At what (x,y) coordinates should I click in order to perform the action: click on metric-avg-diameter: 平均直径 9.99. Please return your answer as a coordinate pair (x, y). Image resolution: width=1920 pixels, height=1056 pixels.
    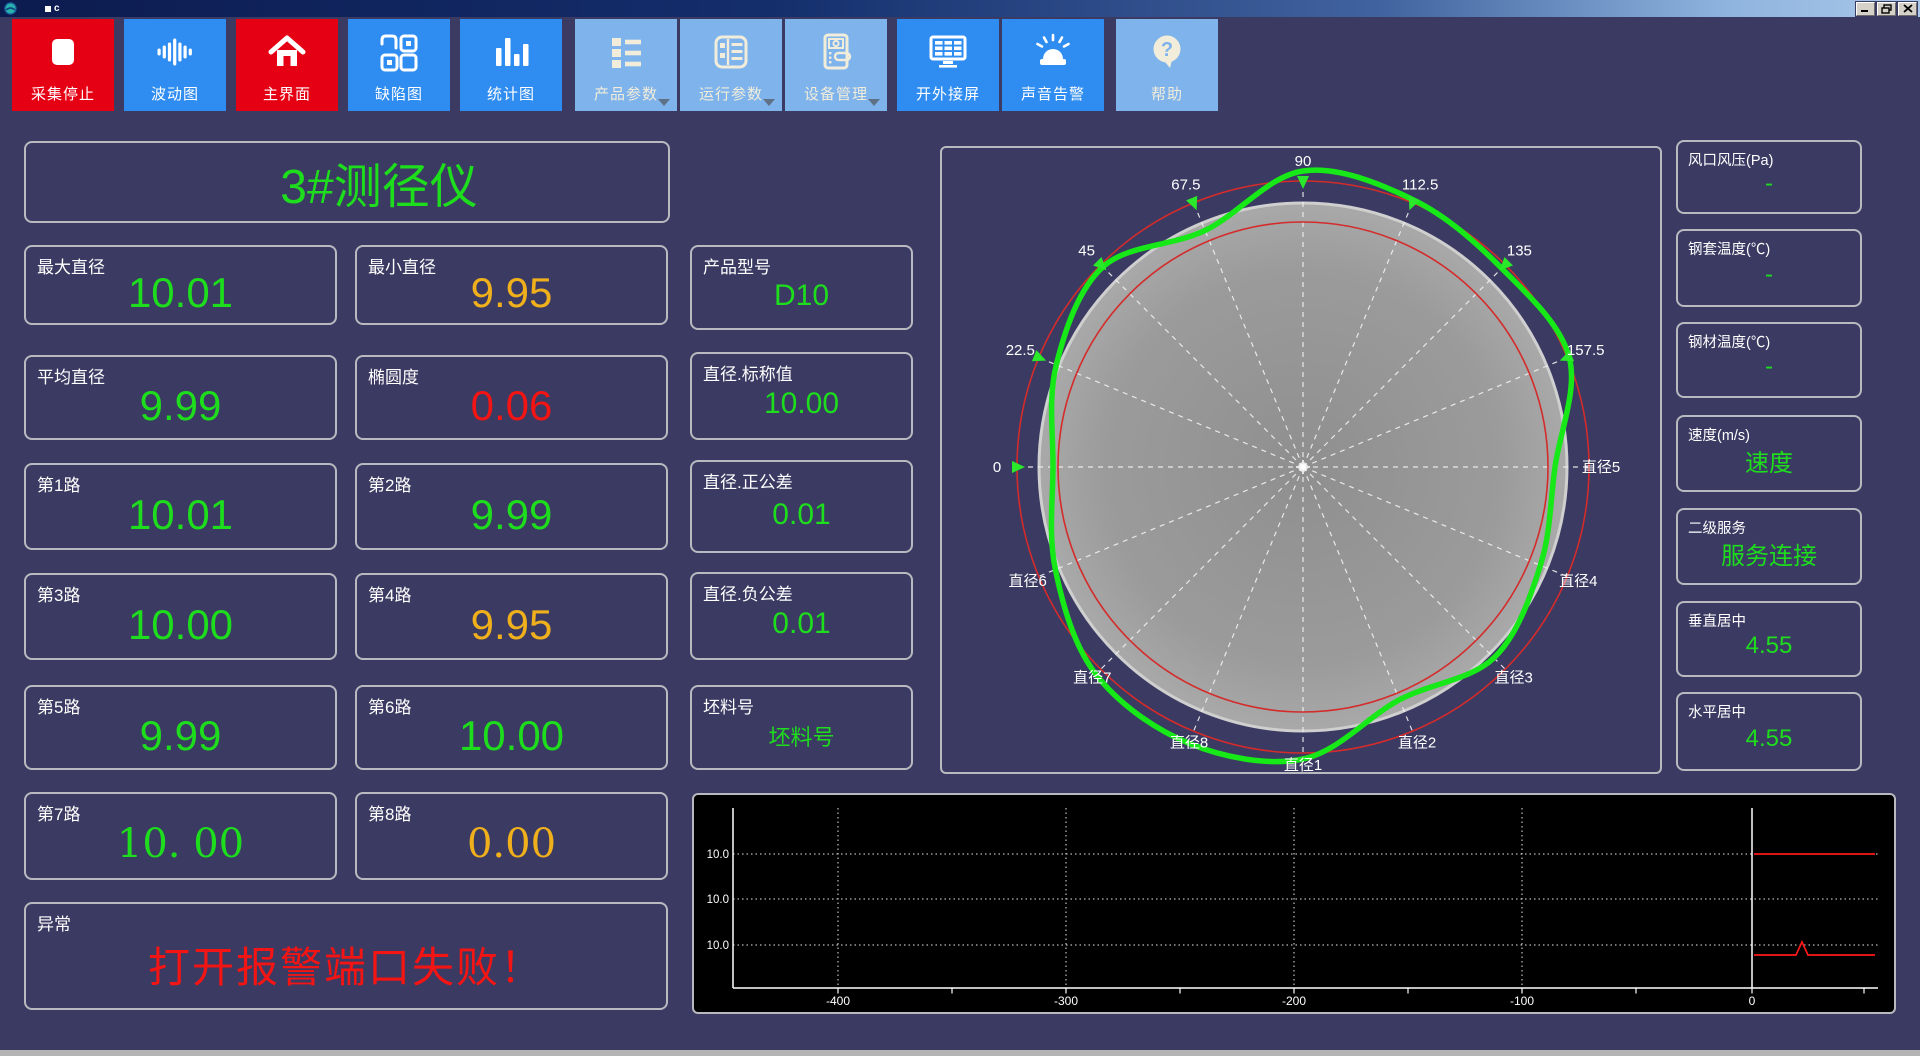
    Looking at the image, I should click on (180, 397).